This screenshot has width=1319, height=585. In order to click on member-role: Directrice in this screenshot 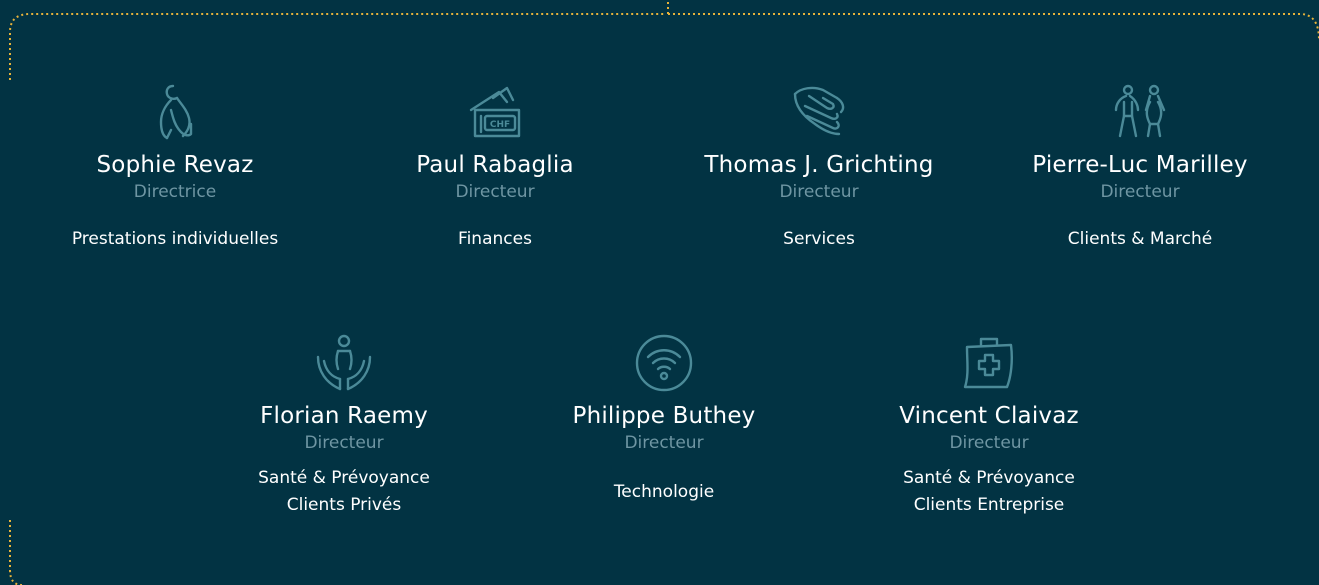, I will do `click(175, 192)`.